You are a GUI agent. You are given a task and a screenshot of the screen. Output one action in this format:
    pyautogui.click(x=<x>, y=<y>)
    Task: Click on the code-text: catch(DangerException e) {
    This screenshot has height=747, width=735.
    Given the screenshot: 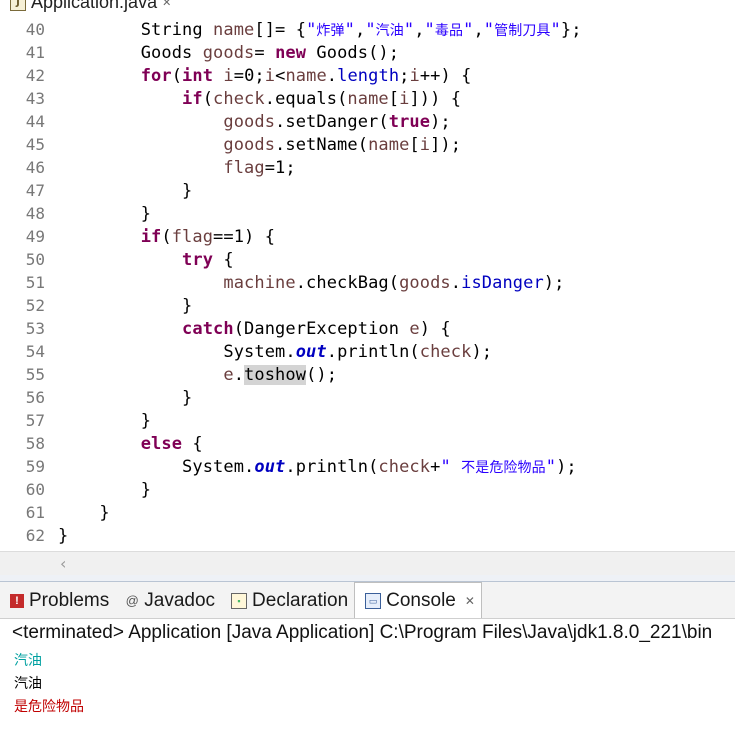 What is the action you would take?
    pyautogui.click(x=248, y=329)
    